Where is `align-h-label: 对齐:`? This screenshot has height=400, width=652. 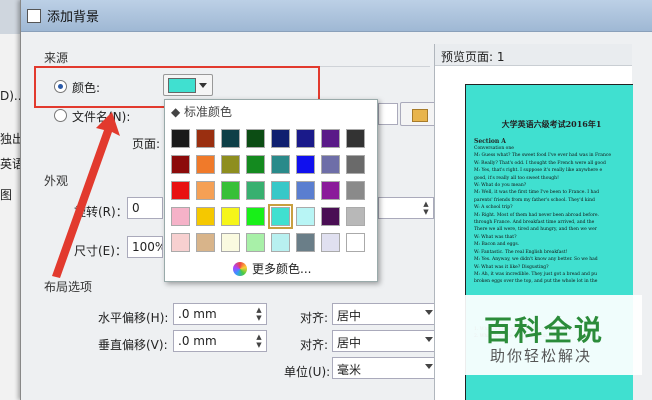
align-h-label: 对齐: is located at coordinates (314, 318).